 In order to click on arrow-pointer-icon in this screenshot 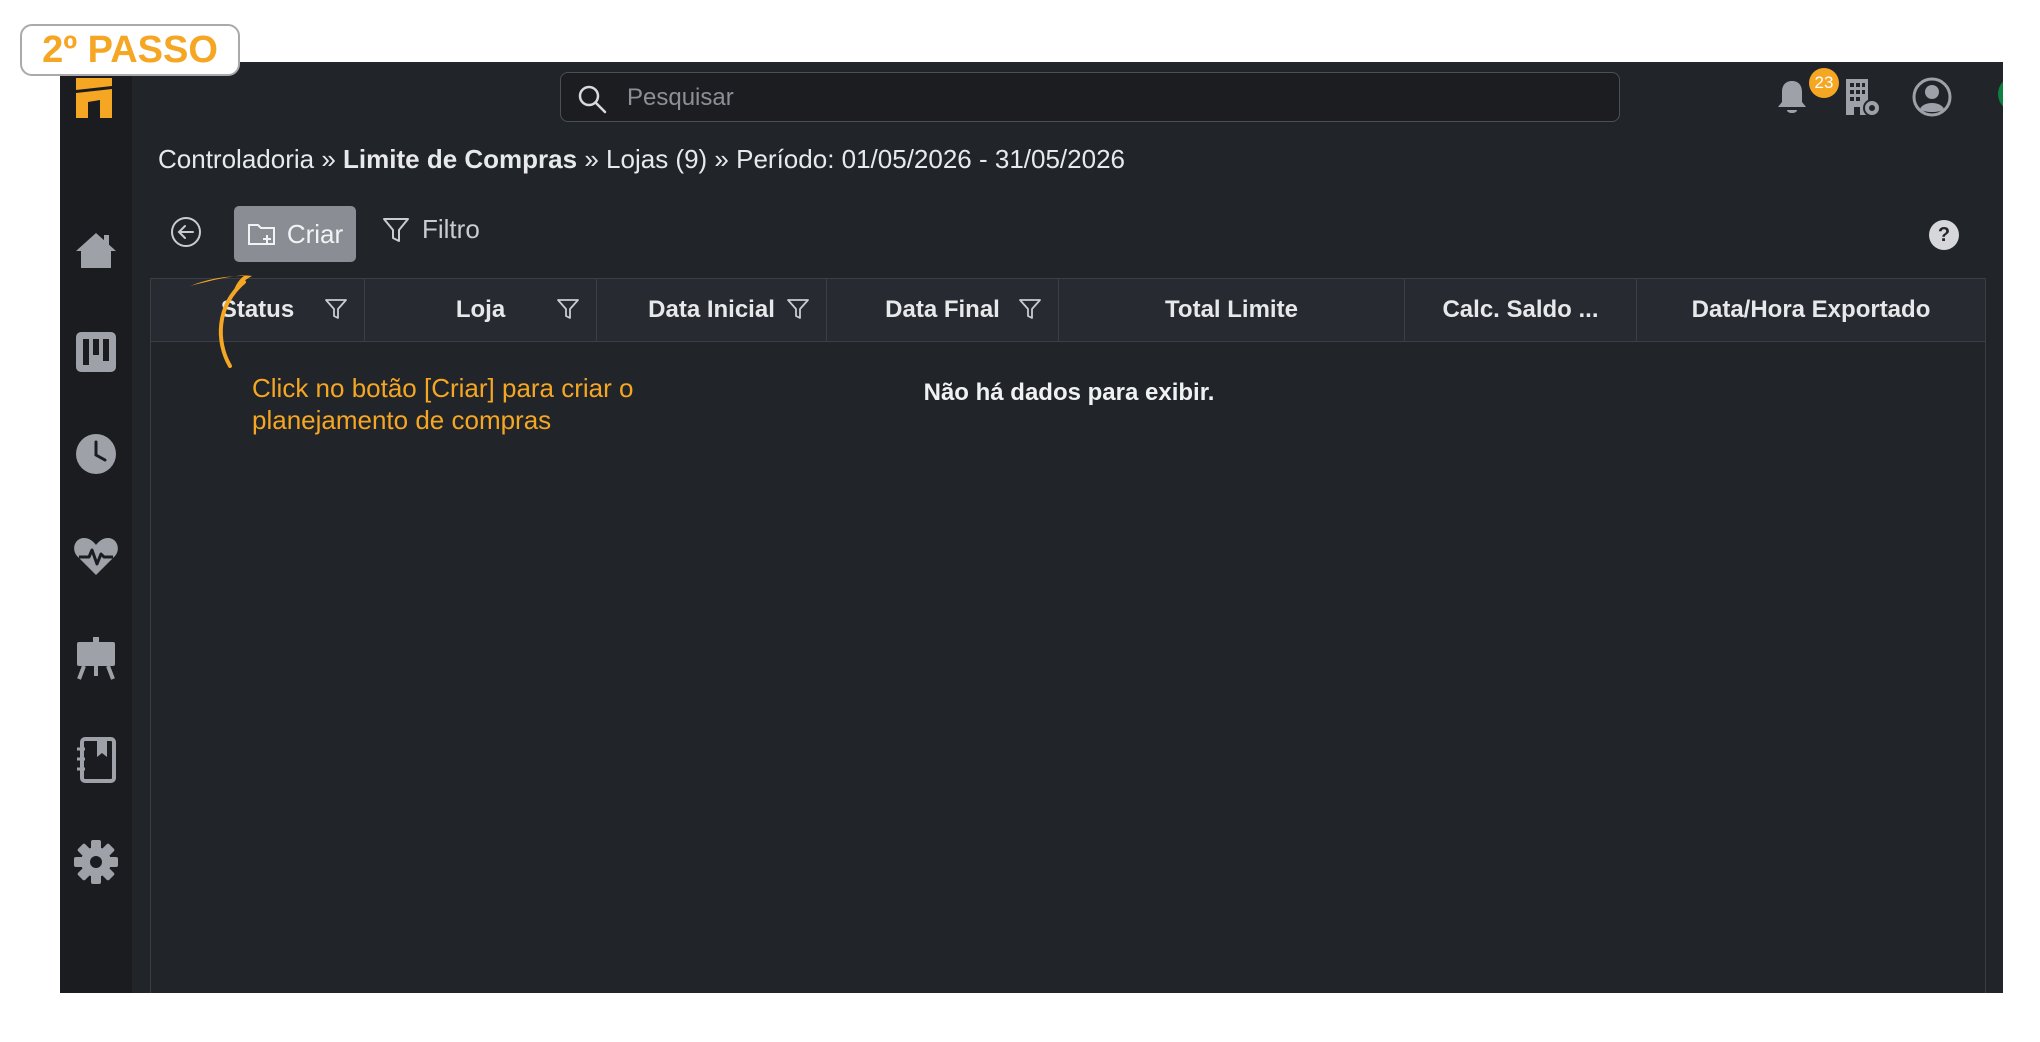, I will do `click(221, 321)`.